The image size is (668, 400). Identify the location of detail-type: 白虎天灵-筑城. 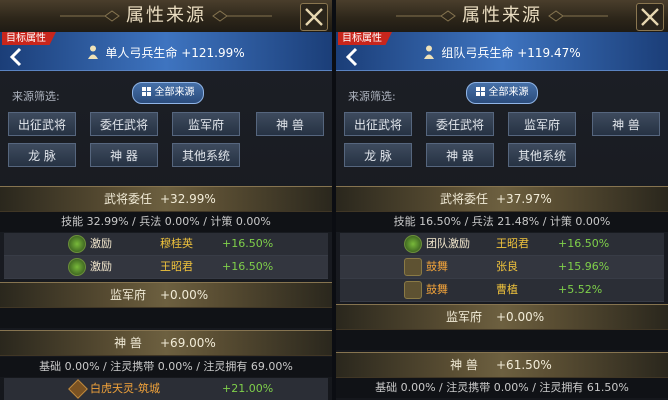
(125, 388).